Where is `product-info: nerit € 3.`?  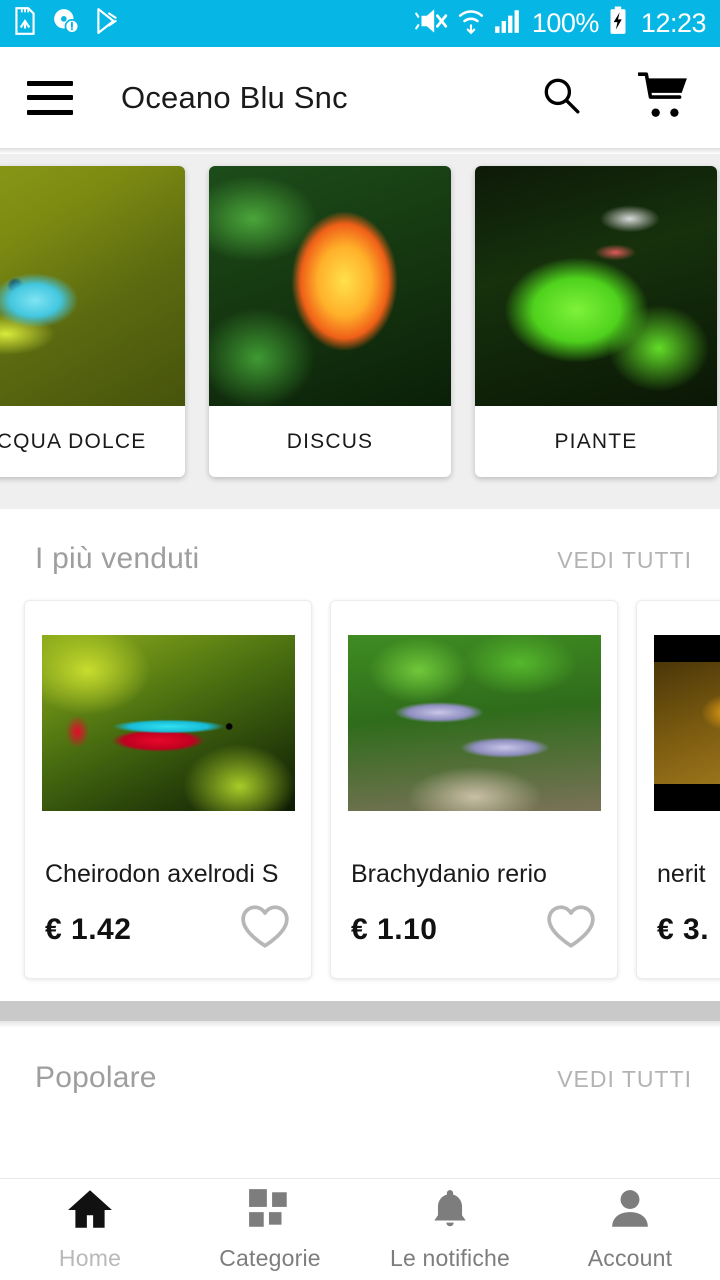 product-info: nerit € 3. is located at coordinates (678, 911).